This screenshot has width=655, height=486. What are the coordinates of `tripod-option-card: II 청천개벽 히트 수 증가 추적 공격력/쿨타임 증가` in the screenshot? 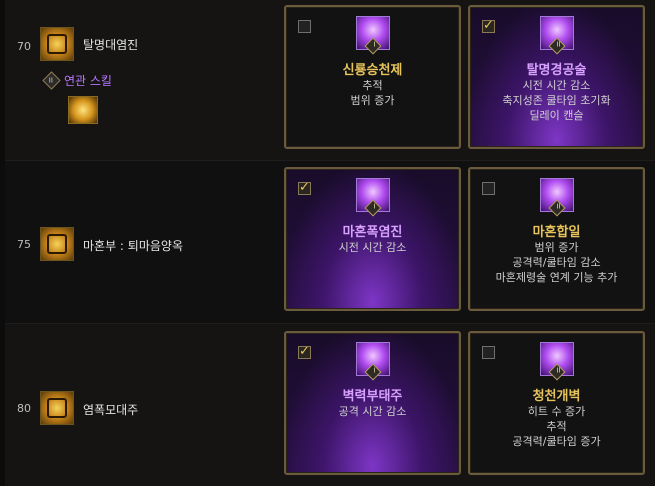 It's located at (556, 403).